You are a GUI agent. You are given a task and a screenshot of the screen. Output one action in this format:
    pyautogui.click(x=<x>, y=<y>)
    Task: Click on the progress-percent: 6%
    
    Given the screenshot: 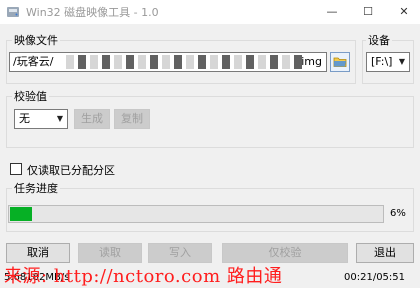 What is the action you would take?
    pyautogui.click(x=398, y=213)
    